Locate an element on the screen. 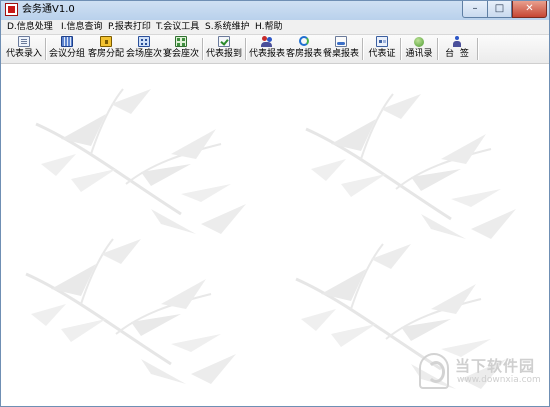 This screenshot has width=550, height=407. room-icon is located at coordinates (106, 41).